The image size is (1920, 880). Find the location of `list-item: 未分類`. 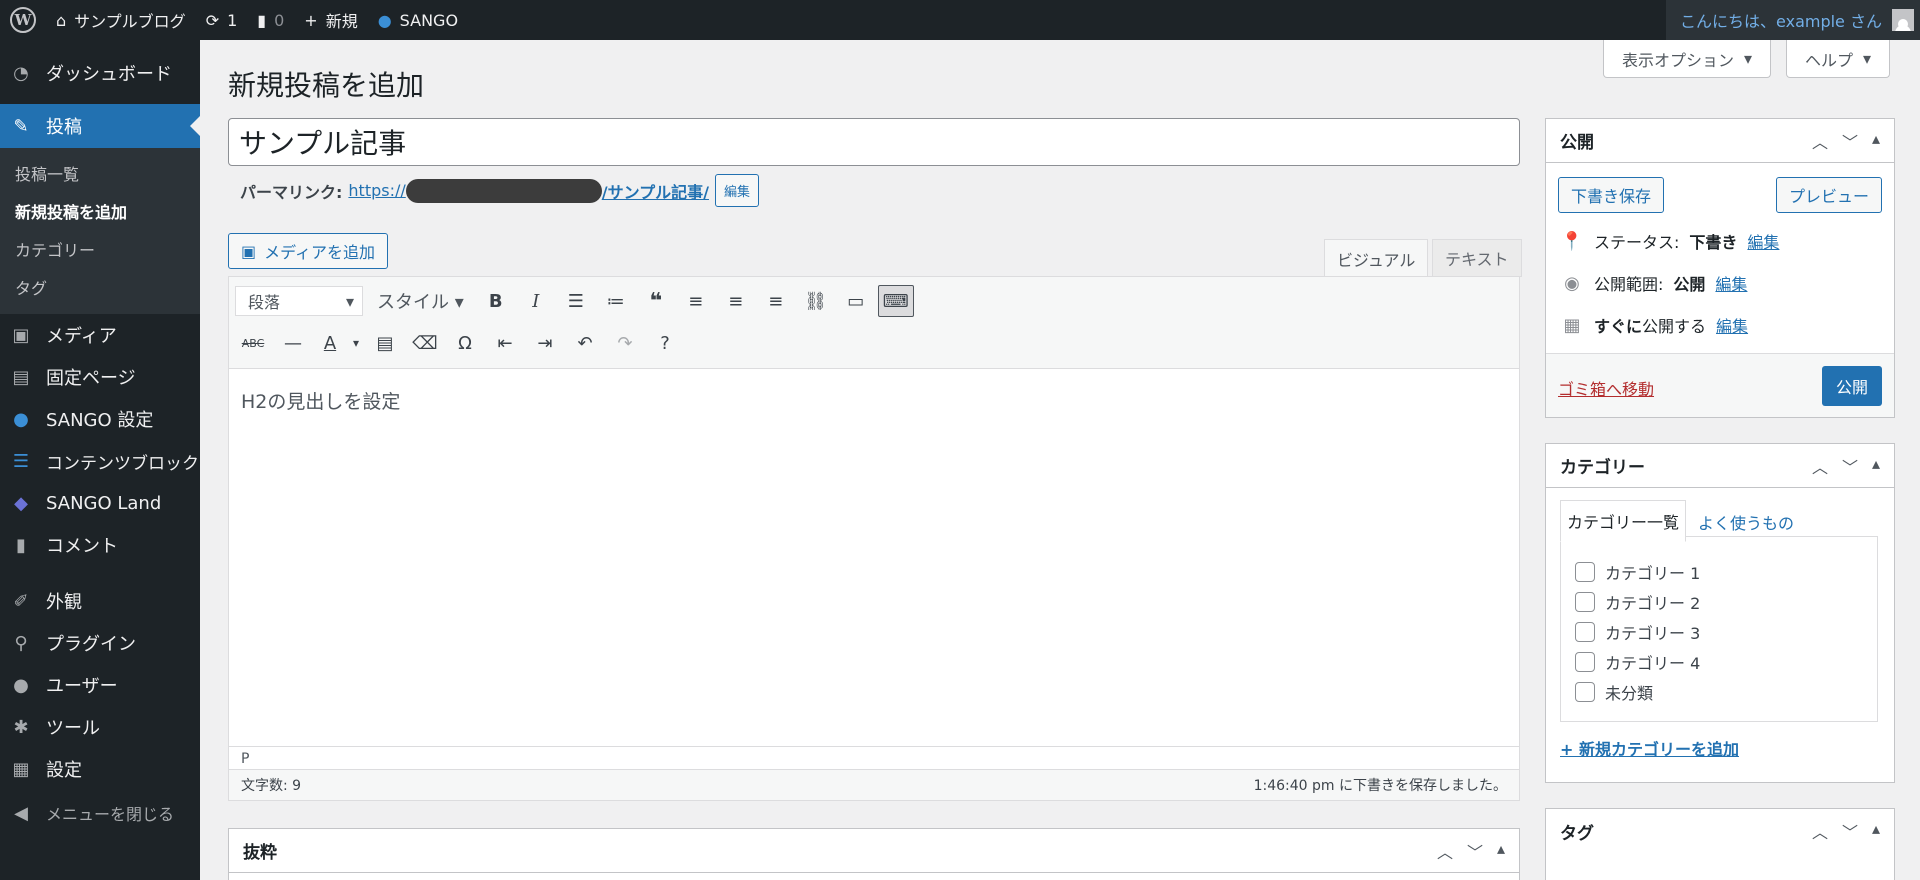

list-item: 未分類 is located at coordinates (1719, 692).